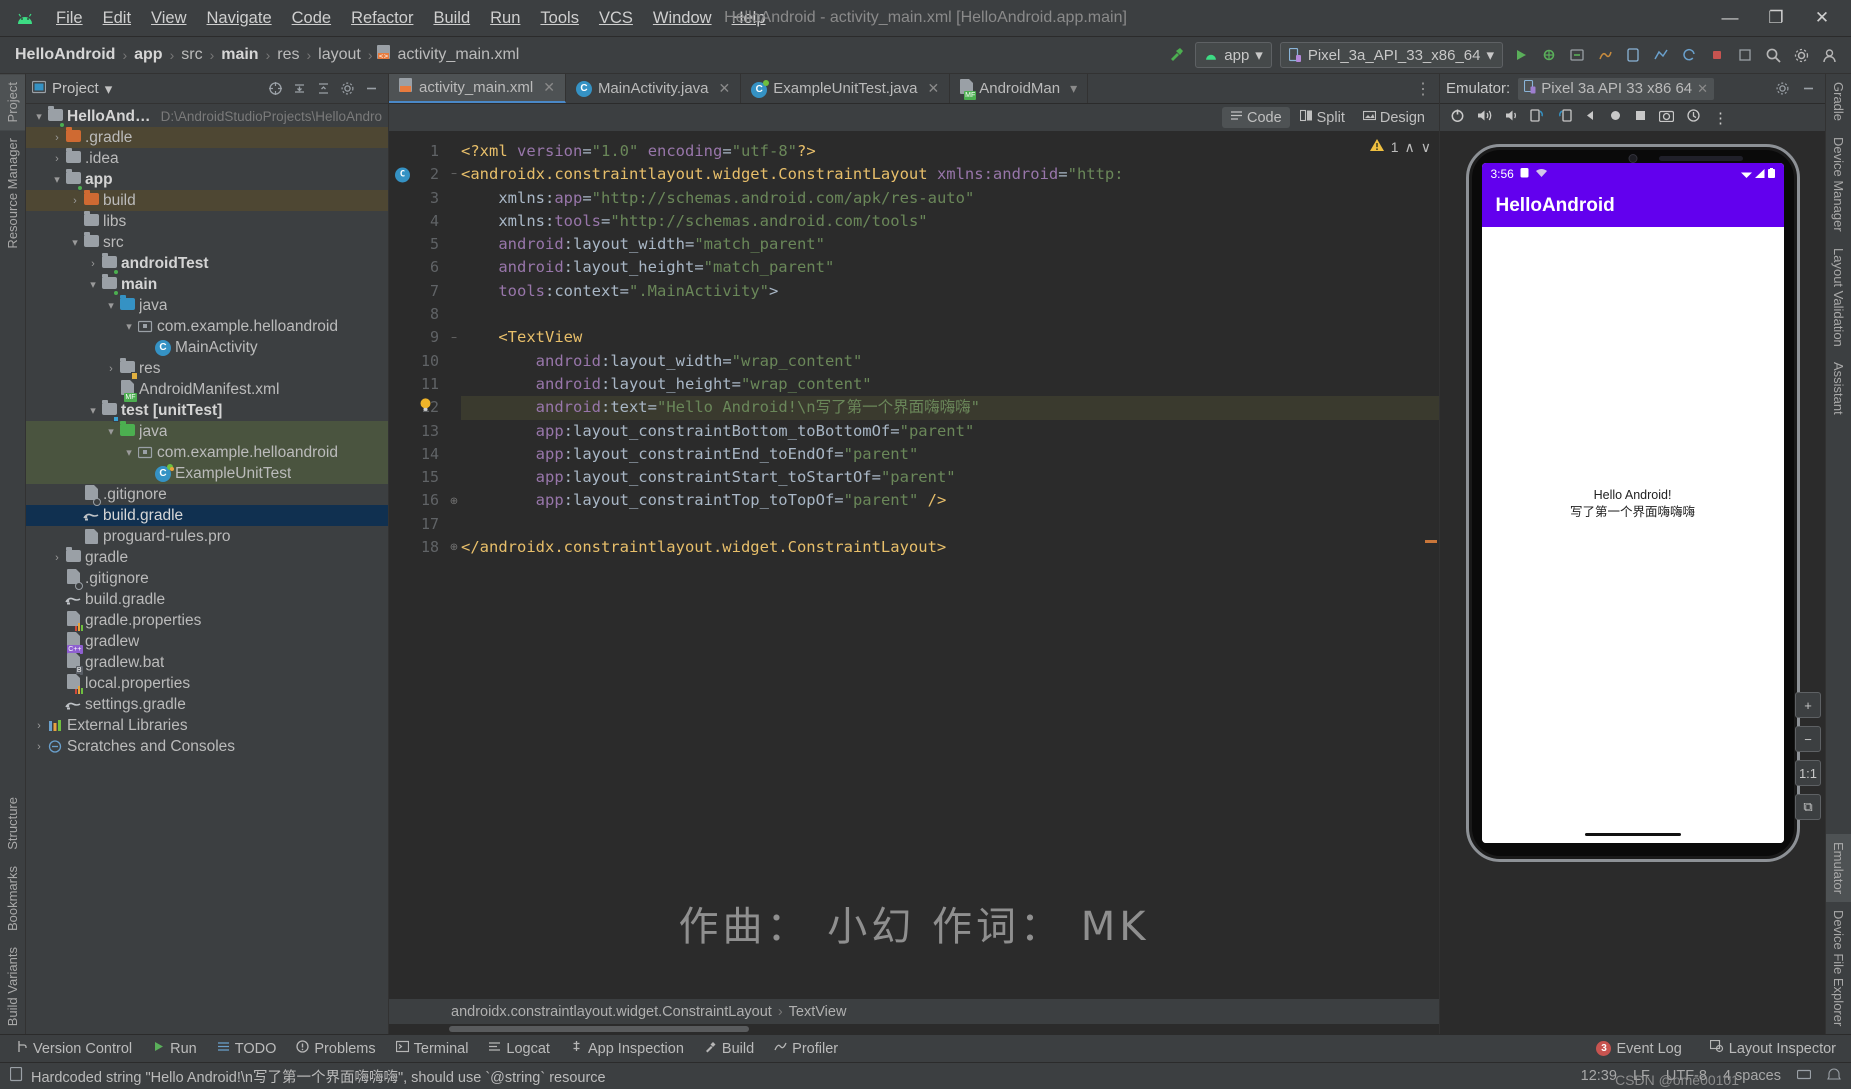  What do you see at coordinates (1391, 55) in the screenshot?
I see `device-selector: Pixel_3a_API_33_x86_64 ▾` at bounding box center [1391, 55].